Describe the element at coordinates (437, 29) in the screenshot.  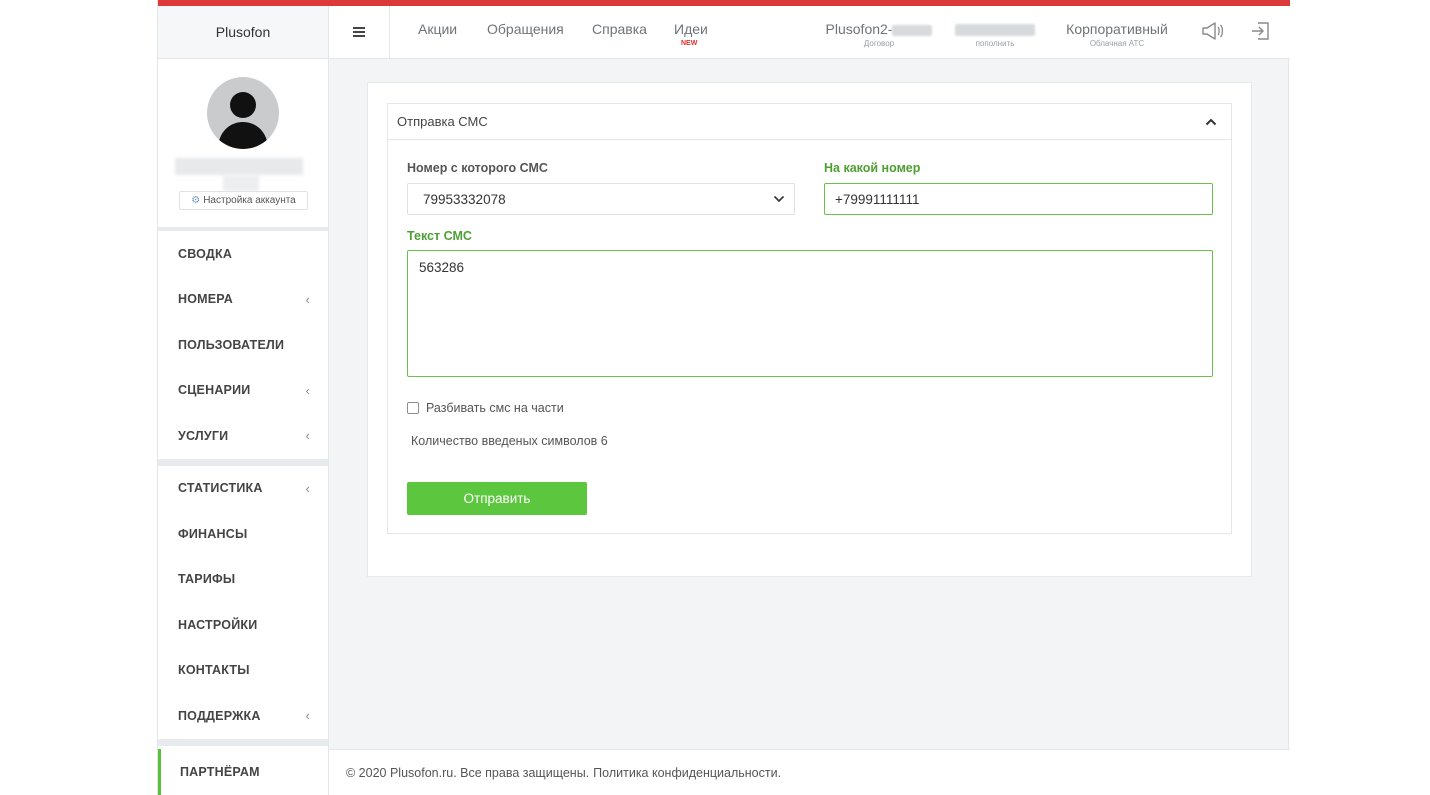
I see `nav-promotions: Акции` at that location.